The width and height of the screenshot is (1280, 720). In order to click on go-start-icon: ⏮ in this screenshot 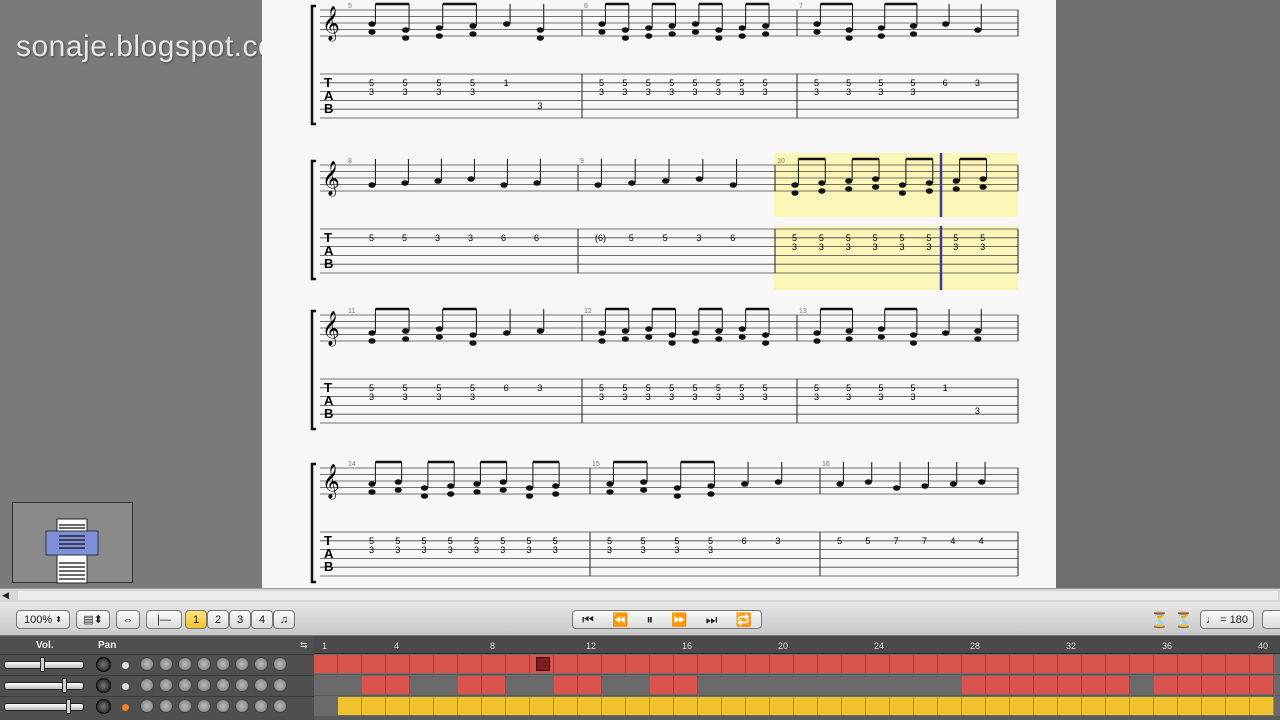, I will do `click(588, 620)`.